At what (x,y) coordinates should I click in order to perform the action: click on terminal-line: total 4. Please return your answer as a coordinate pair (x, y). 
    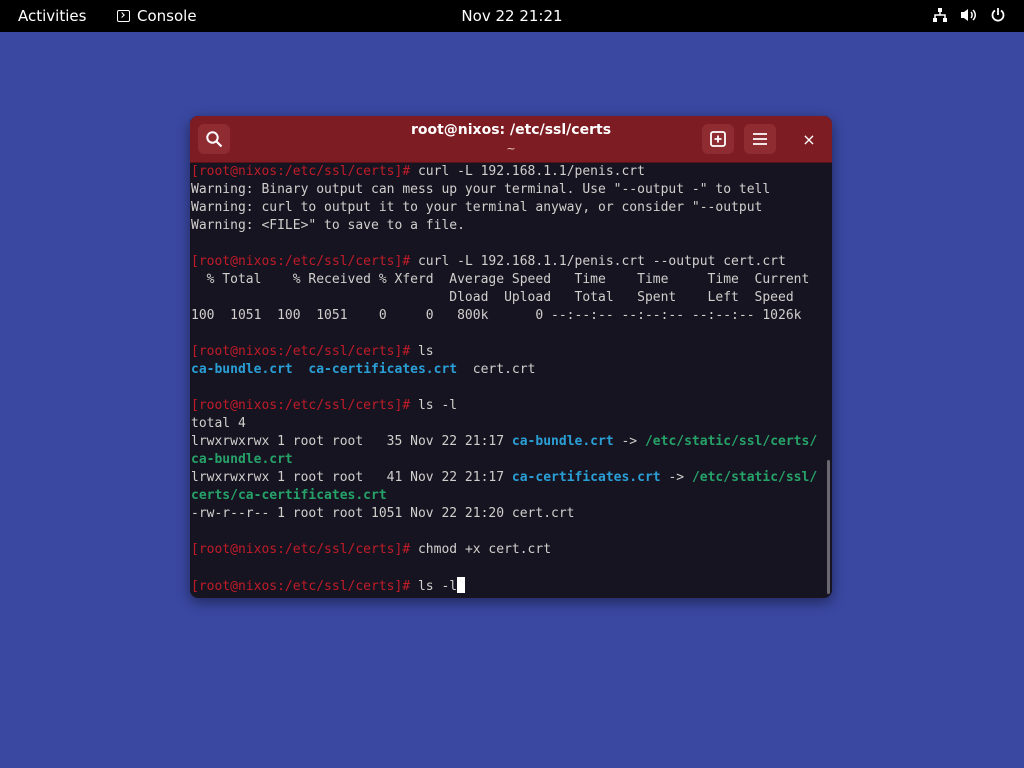
    Looking at the image, I should click on (218, 423).